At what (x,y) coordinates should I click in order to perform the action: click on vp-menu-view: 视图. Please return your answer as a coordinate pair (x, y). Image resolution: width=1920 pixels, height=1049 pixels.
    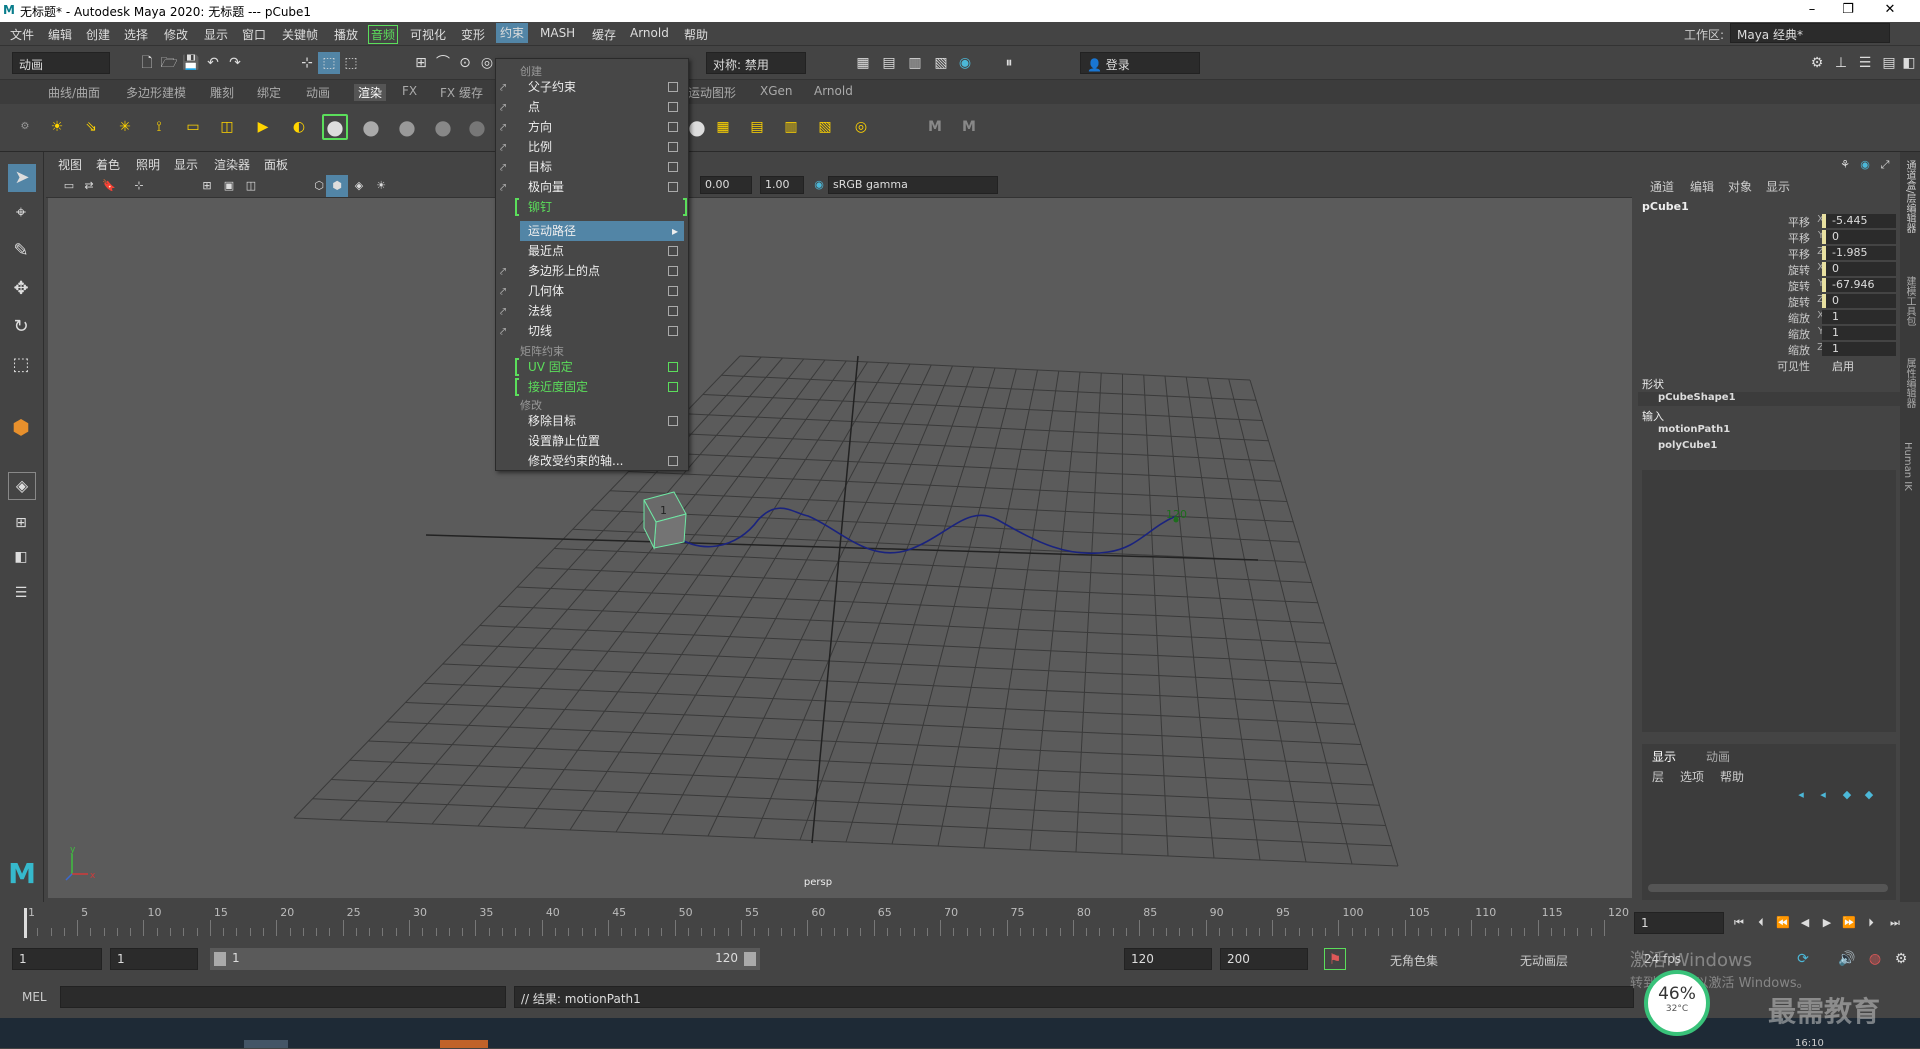
    Looking at the image, I should click on (70, 164).